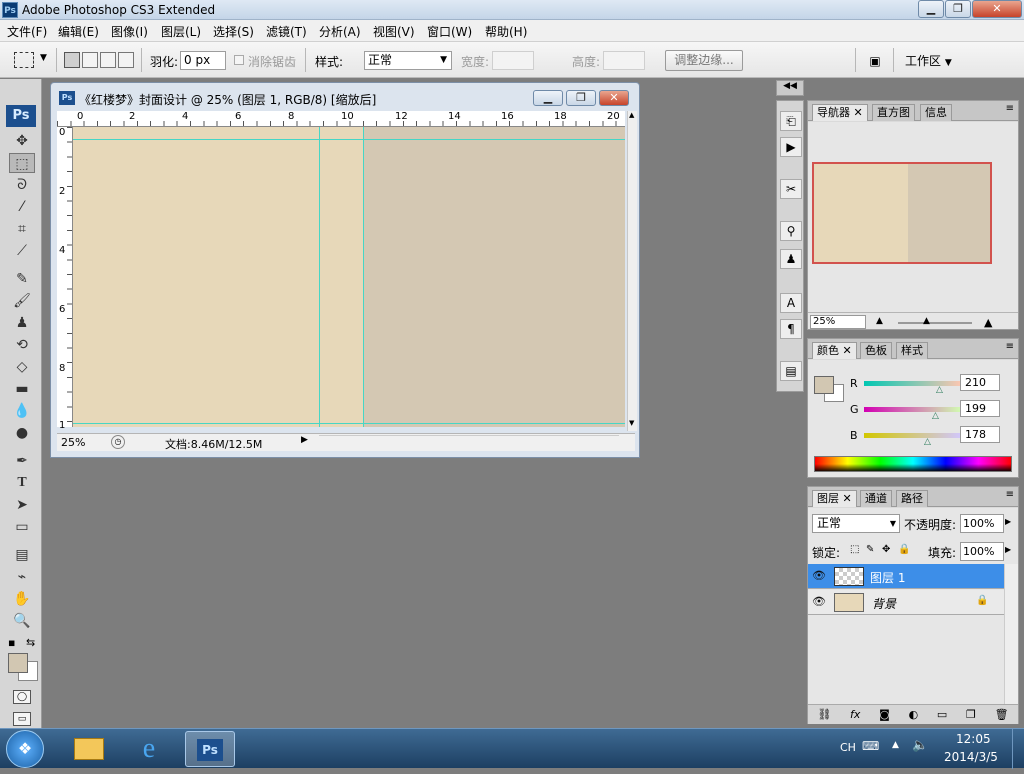 Image resolution: width=1024 pixels, height=774 pixels. I want to click on menu-filter: 滤镜(T), so click(286, 31).